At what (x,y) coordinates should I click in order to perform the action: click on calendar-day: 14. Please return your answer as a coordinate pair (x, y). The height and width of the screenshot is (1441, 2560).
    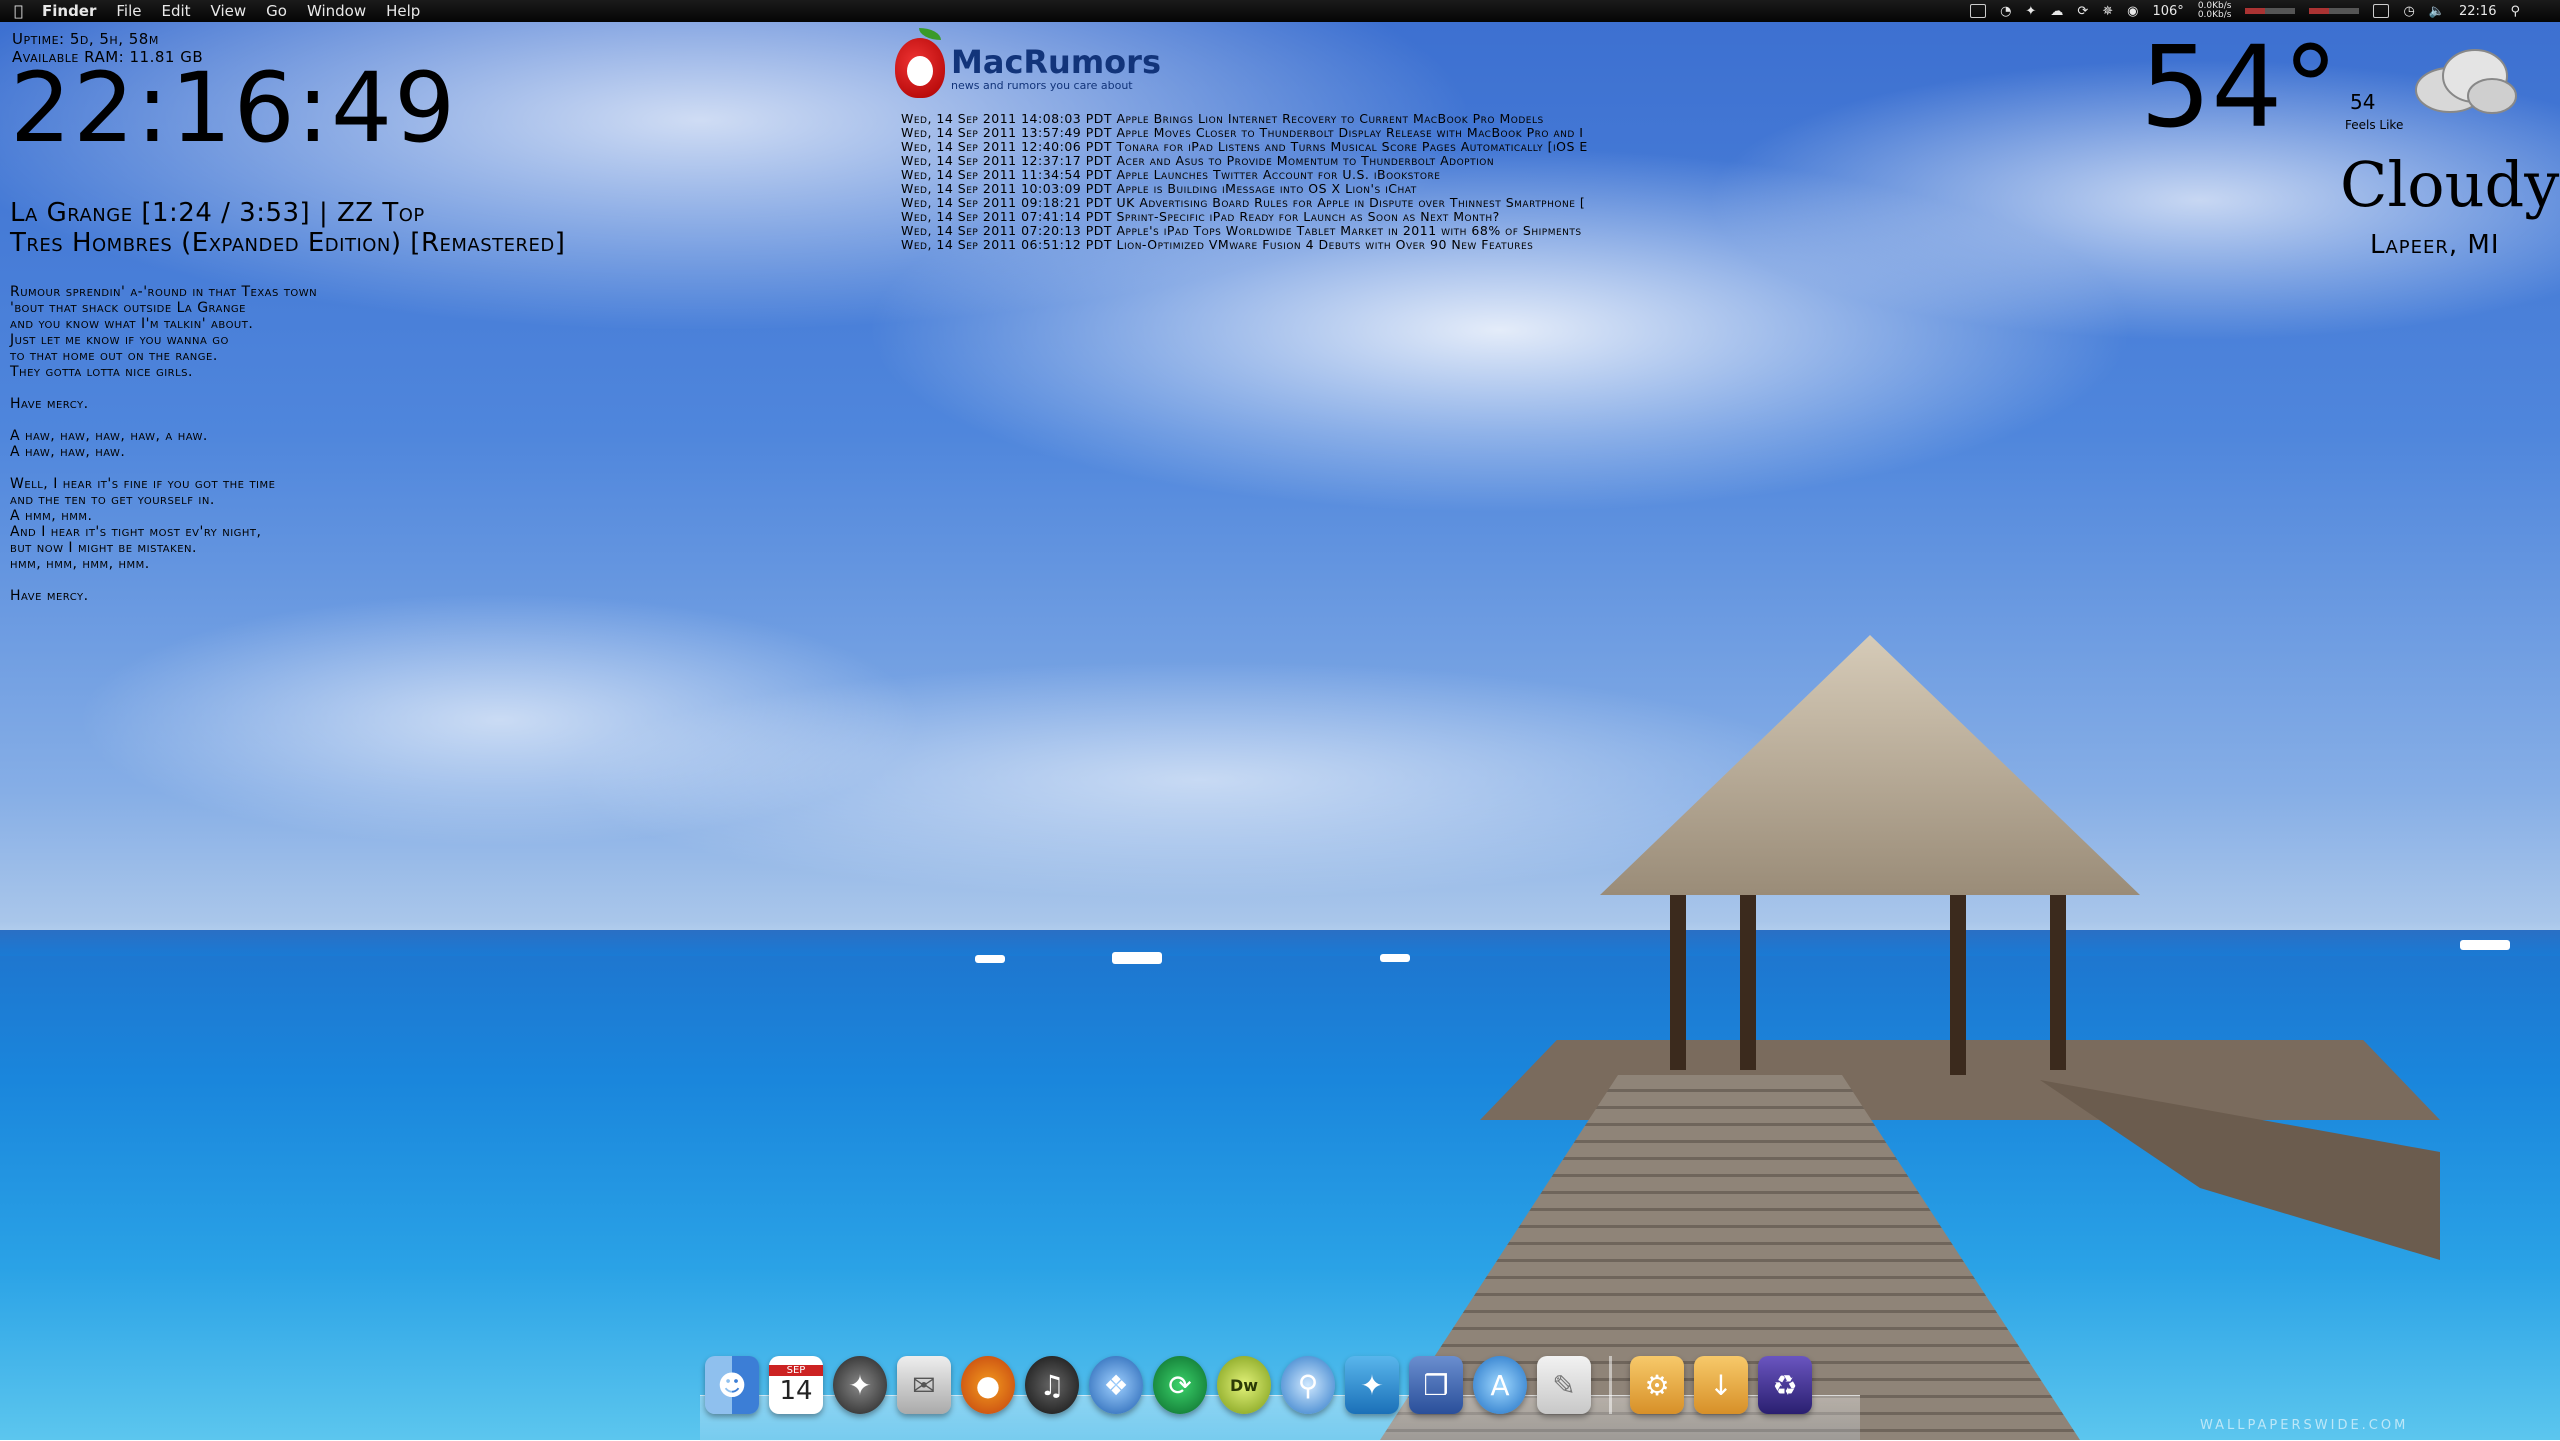
    Looking at the image, I should click on (796, 1390).